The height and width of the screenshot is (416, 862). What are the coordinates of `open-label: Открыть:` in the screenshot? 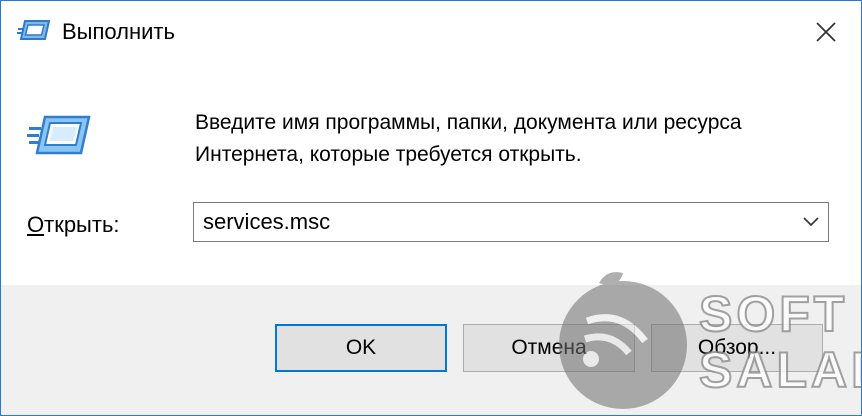 It's located at (73, 224).